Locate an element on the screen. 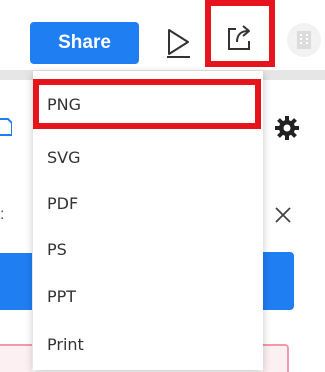 This screenshot has width=325, height=372. export-icon is located at coordinates (239, 37).